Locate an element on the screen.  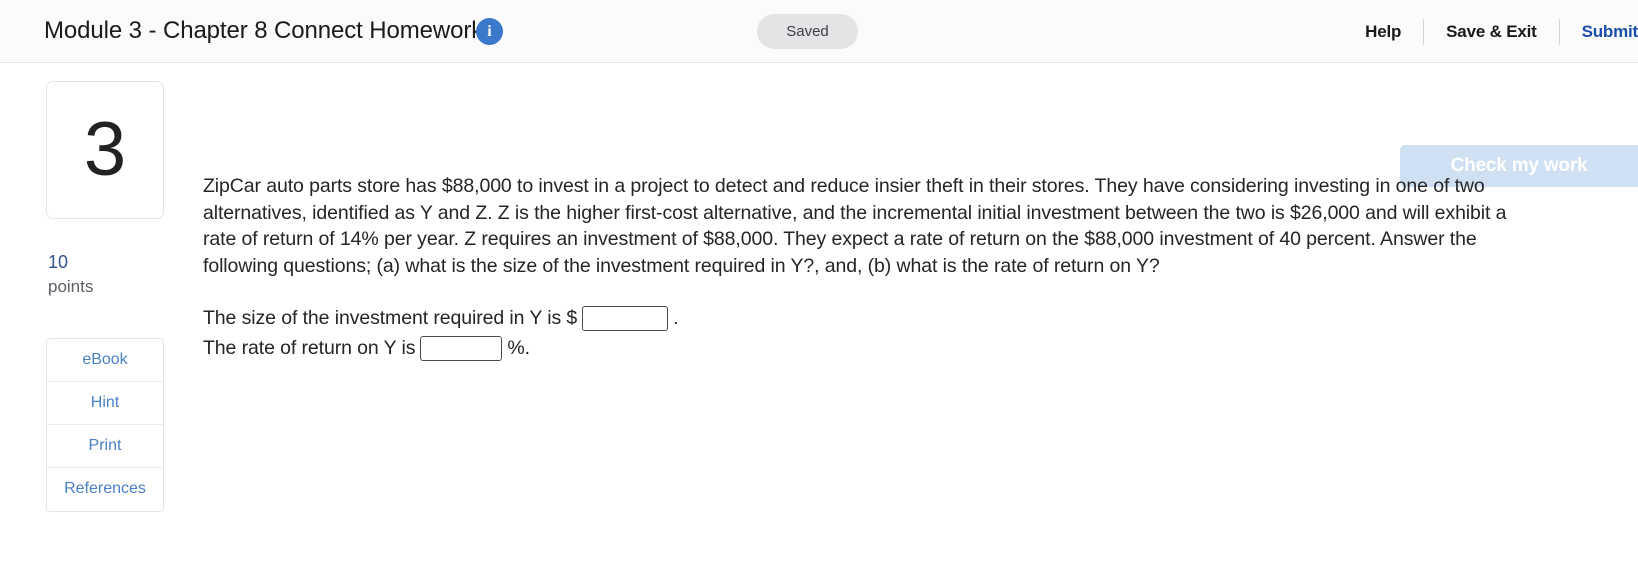
question-number-card: 3 is located at coordinates (105, 150).